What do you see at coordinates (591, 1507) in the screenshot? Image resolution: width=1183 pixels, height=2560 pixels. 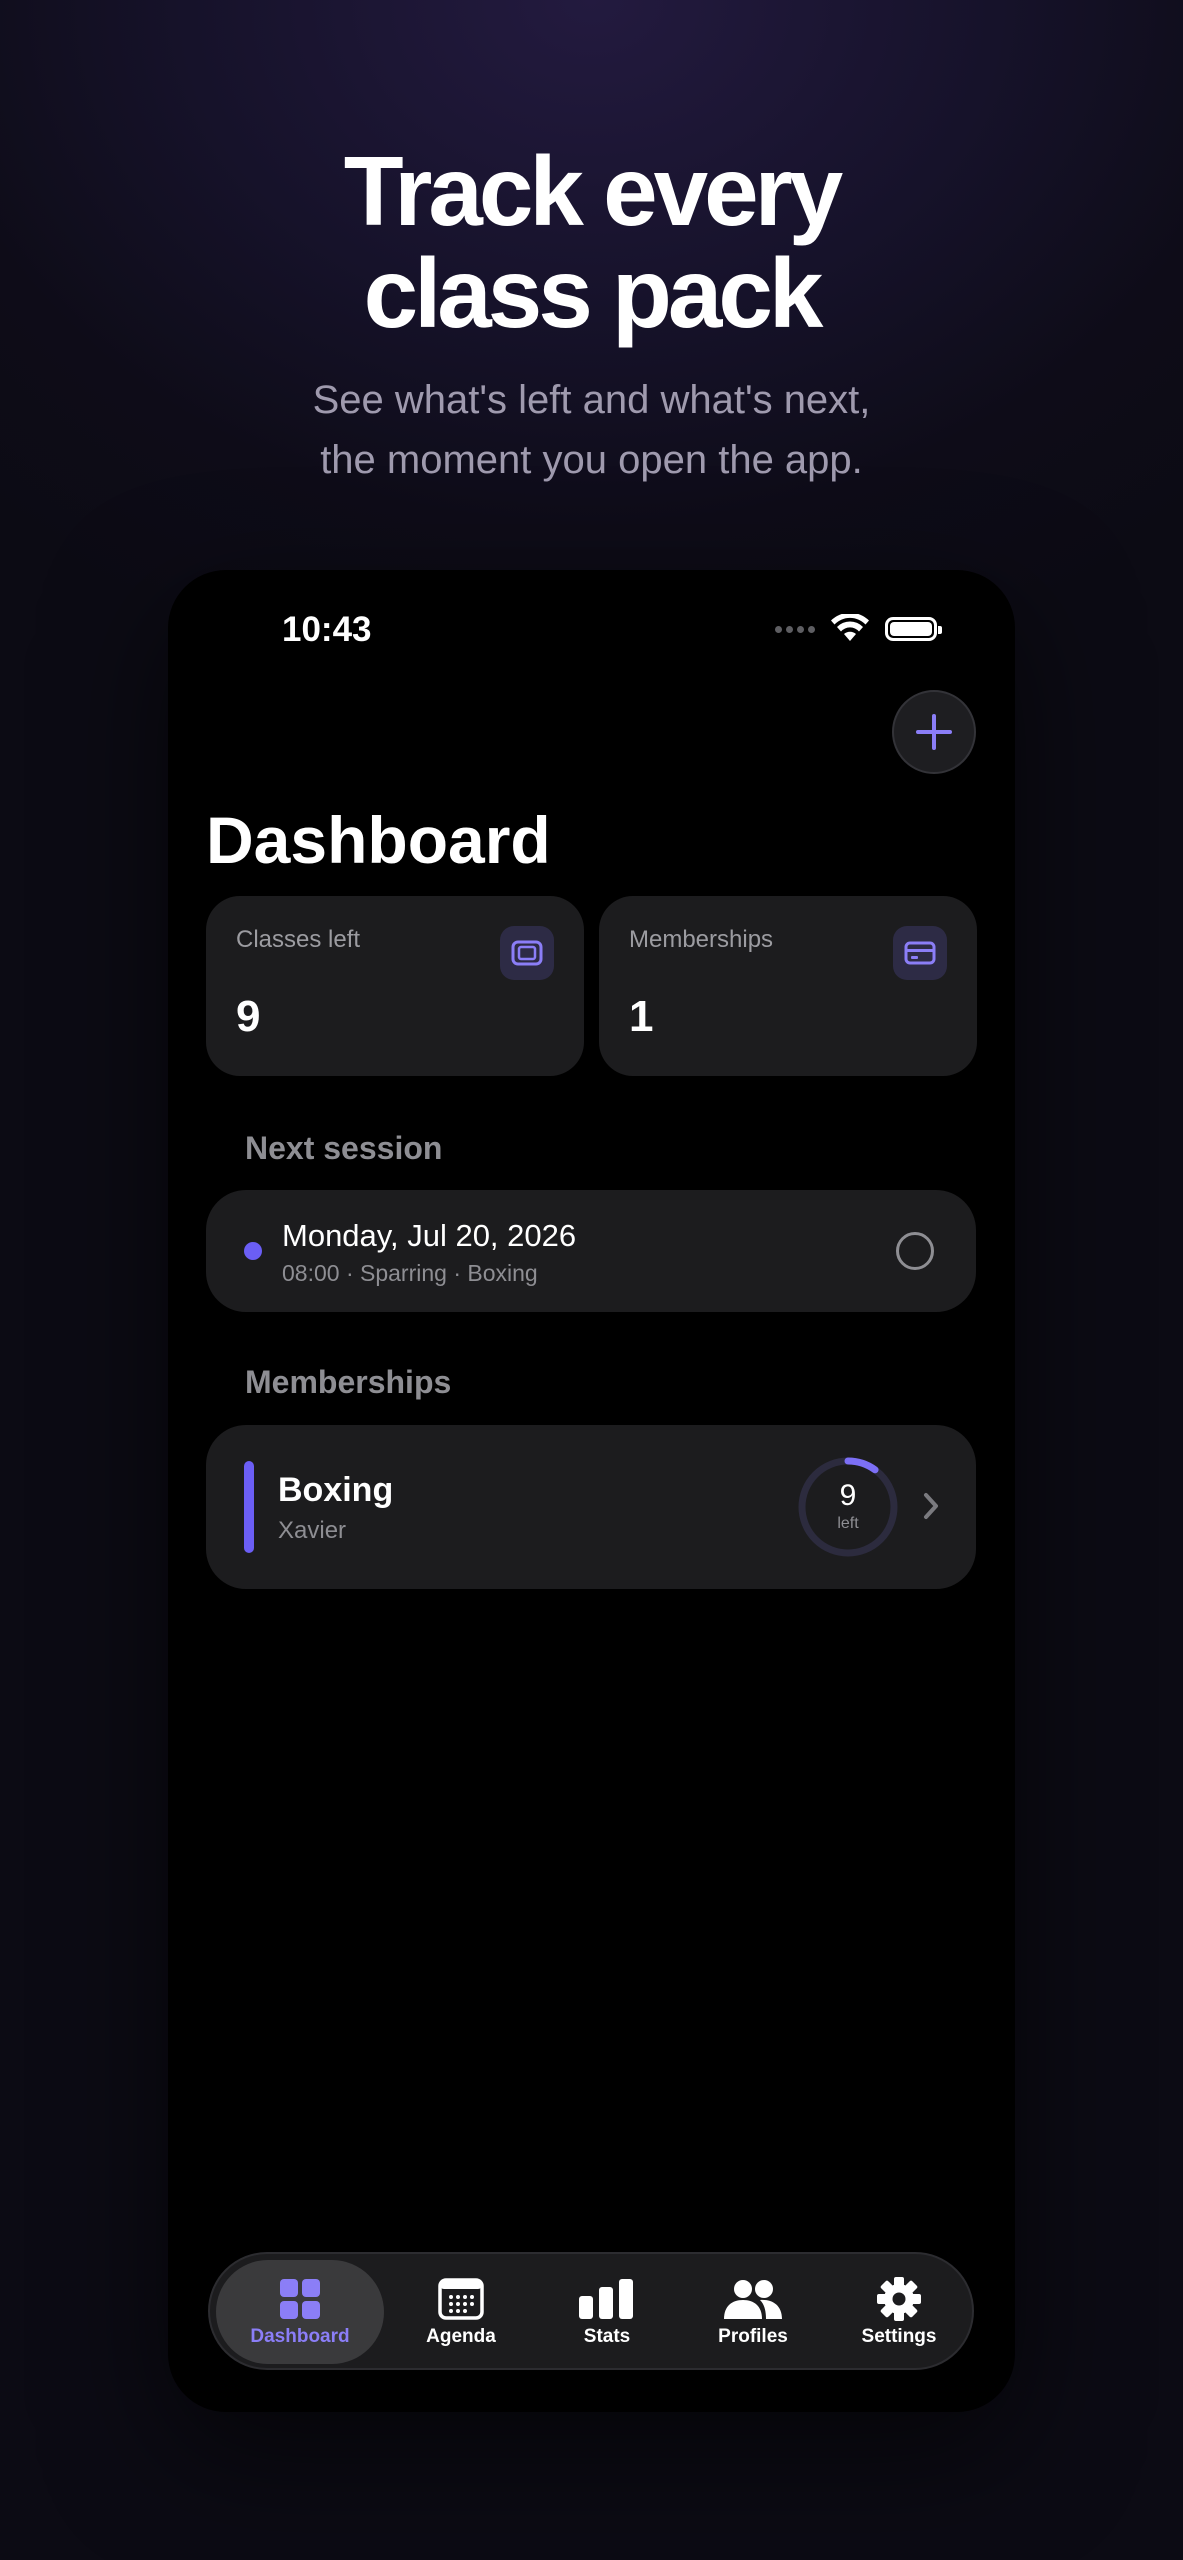 I see `membership-row: Boxing Xavier 9 left` at bounding box center [591, 1507].